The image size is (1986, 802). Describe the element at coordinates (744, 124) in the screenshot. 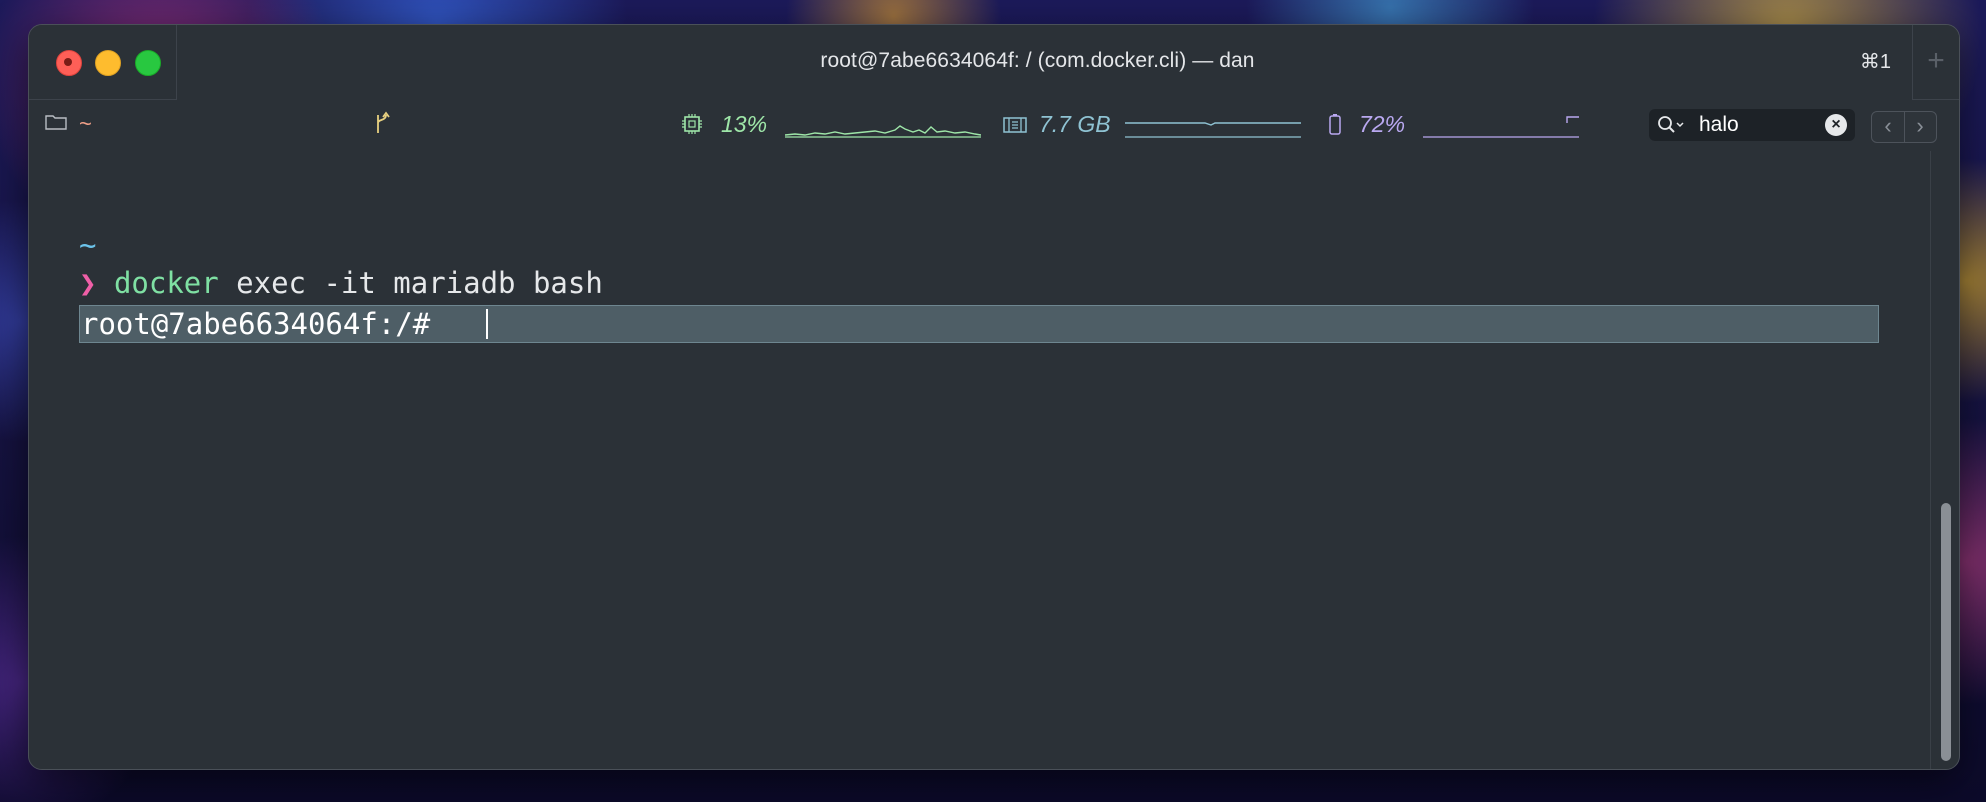

I see `cpu-usage: 13%` at that location.